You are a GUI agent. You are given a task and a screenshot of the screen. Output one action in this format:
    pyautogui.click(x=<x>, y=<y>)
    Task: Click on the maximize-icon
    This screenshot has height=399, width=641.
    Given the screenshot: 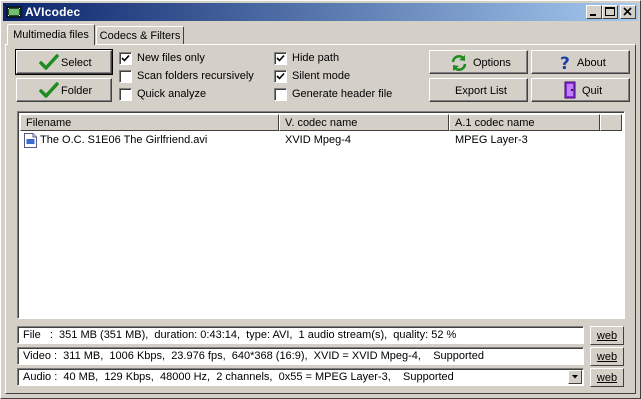 What is the action you would take?
    pyautogui.click(x=610, y=11)
    